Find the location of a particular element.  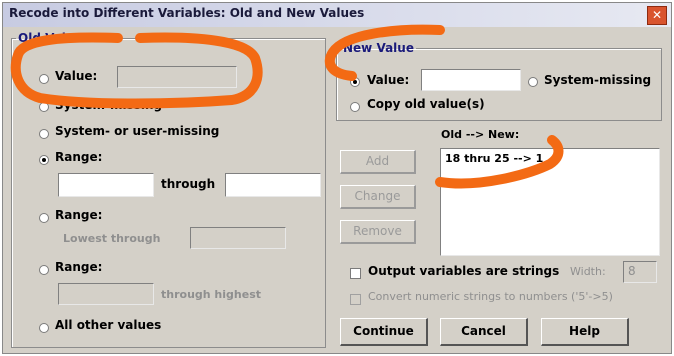

through-highest-label: through highest is located at coordinates (211, 294).